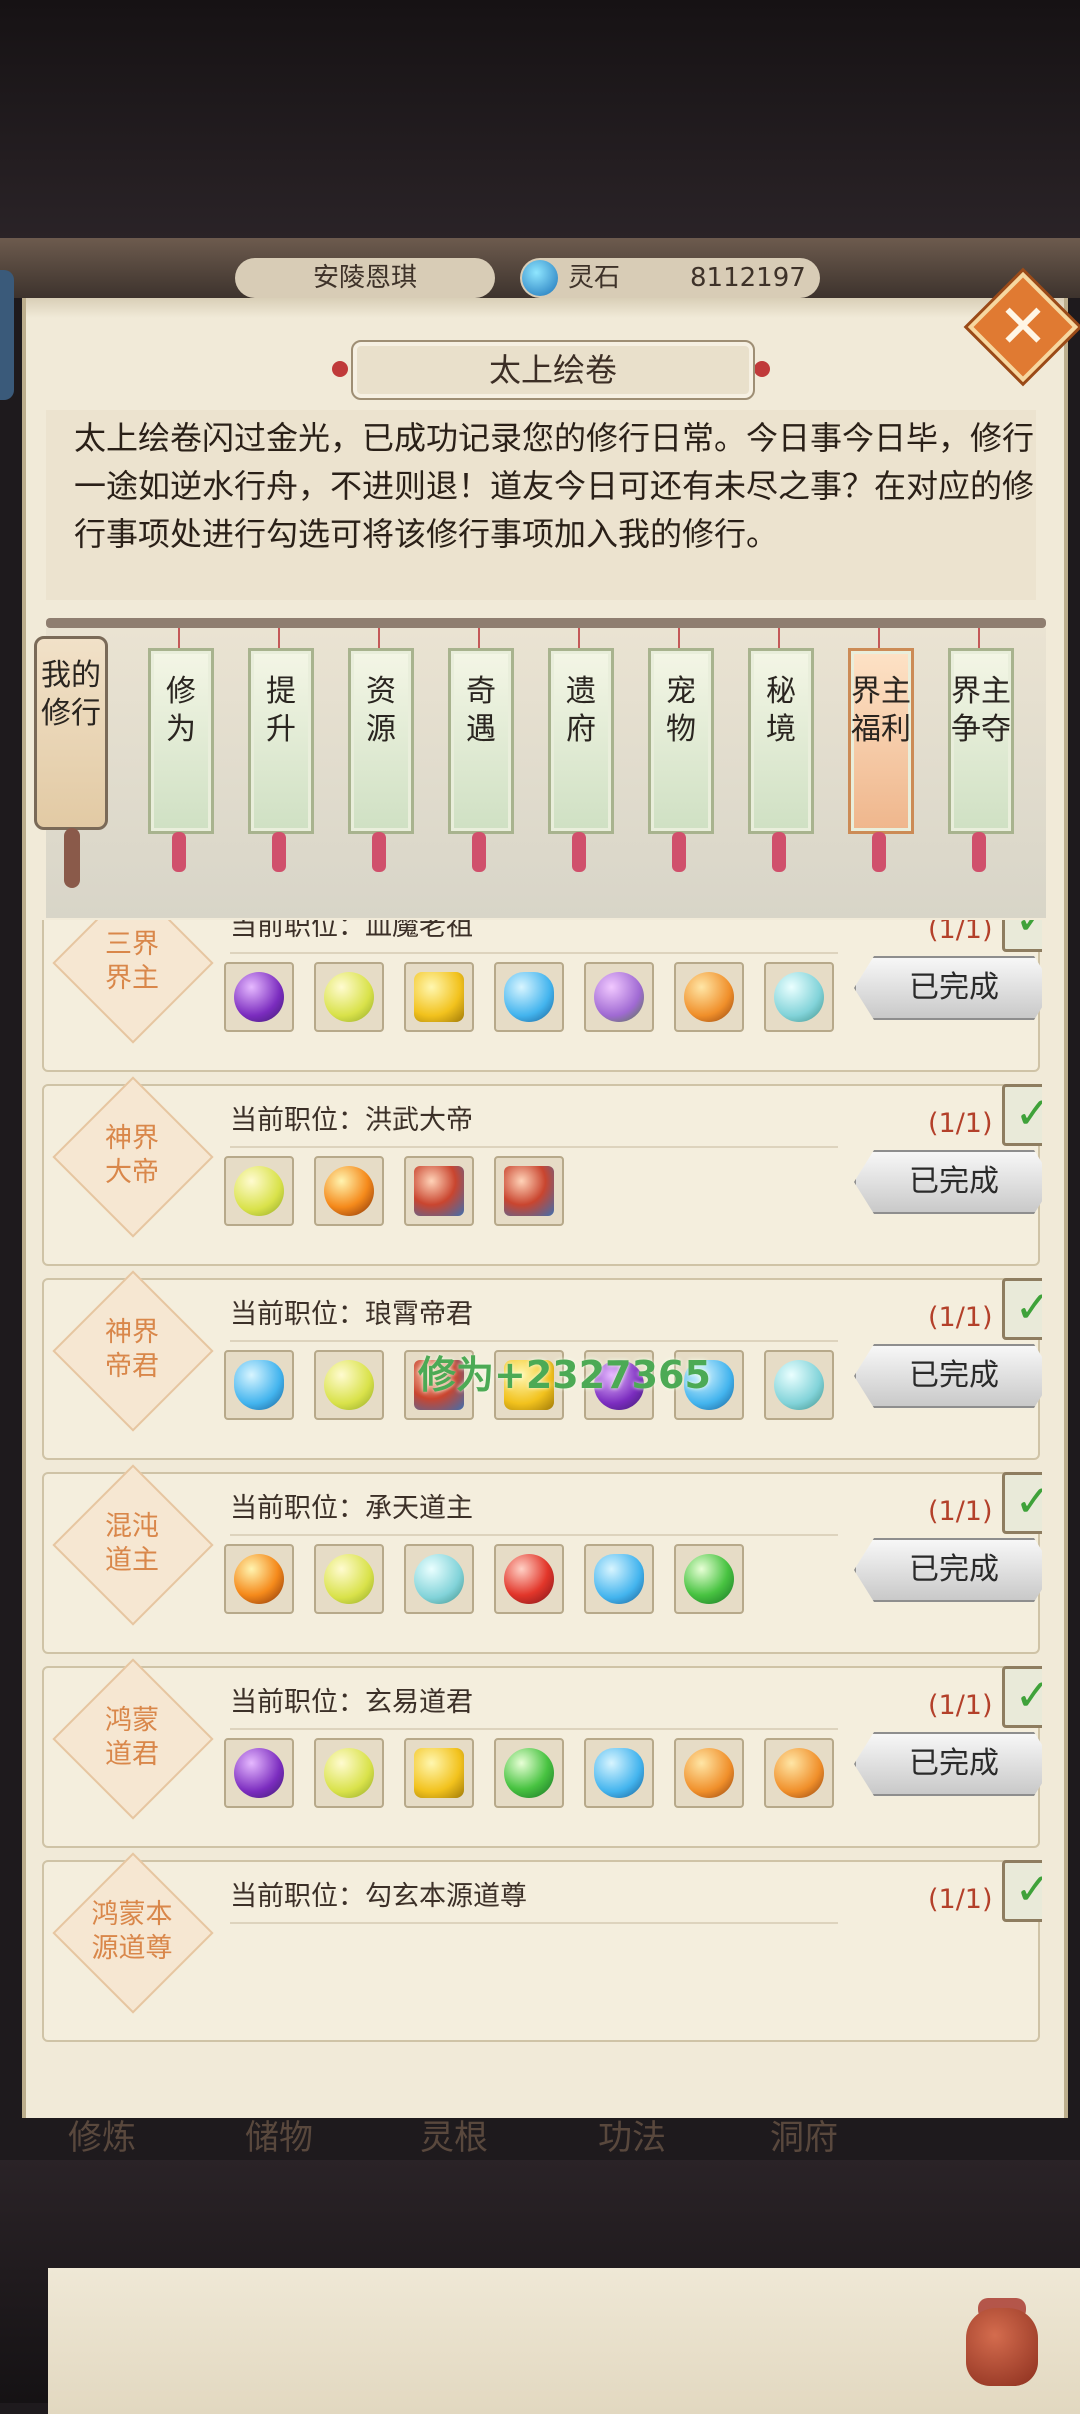 The width and height of the screenshot is (1080, 2414). I want to click on close-icon: ✕, so click(1023, 327).